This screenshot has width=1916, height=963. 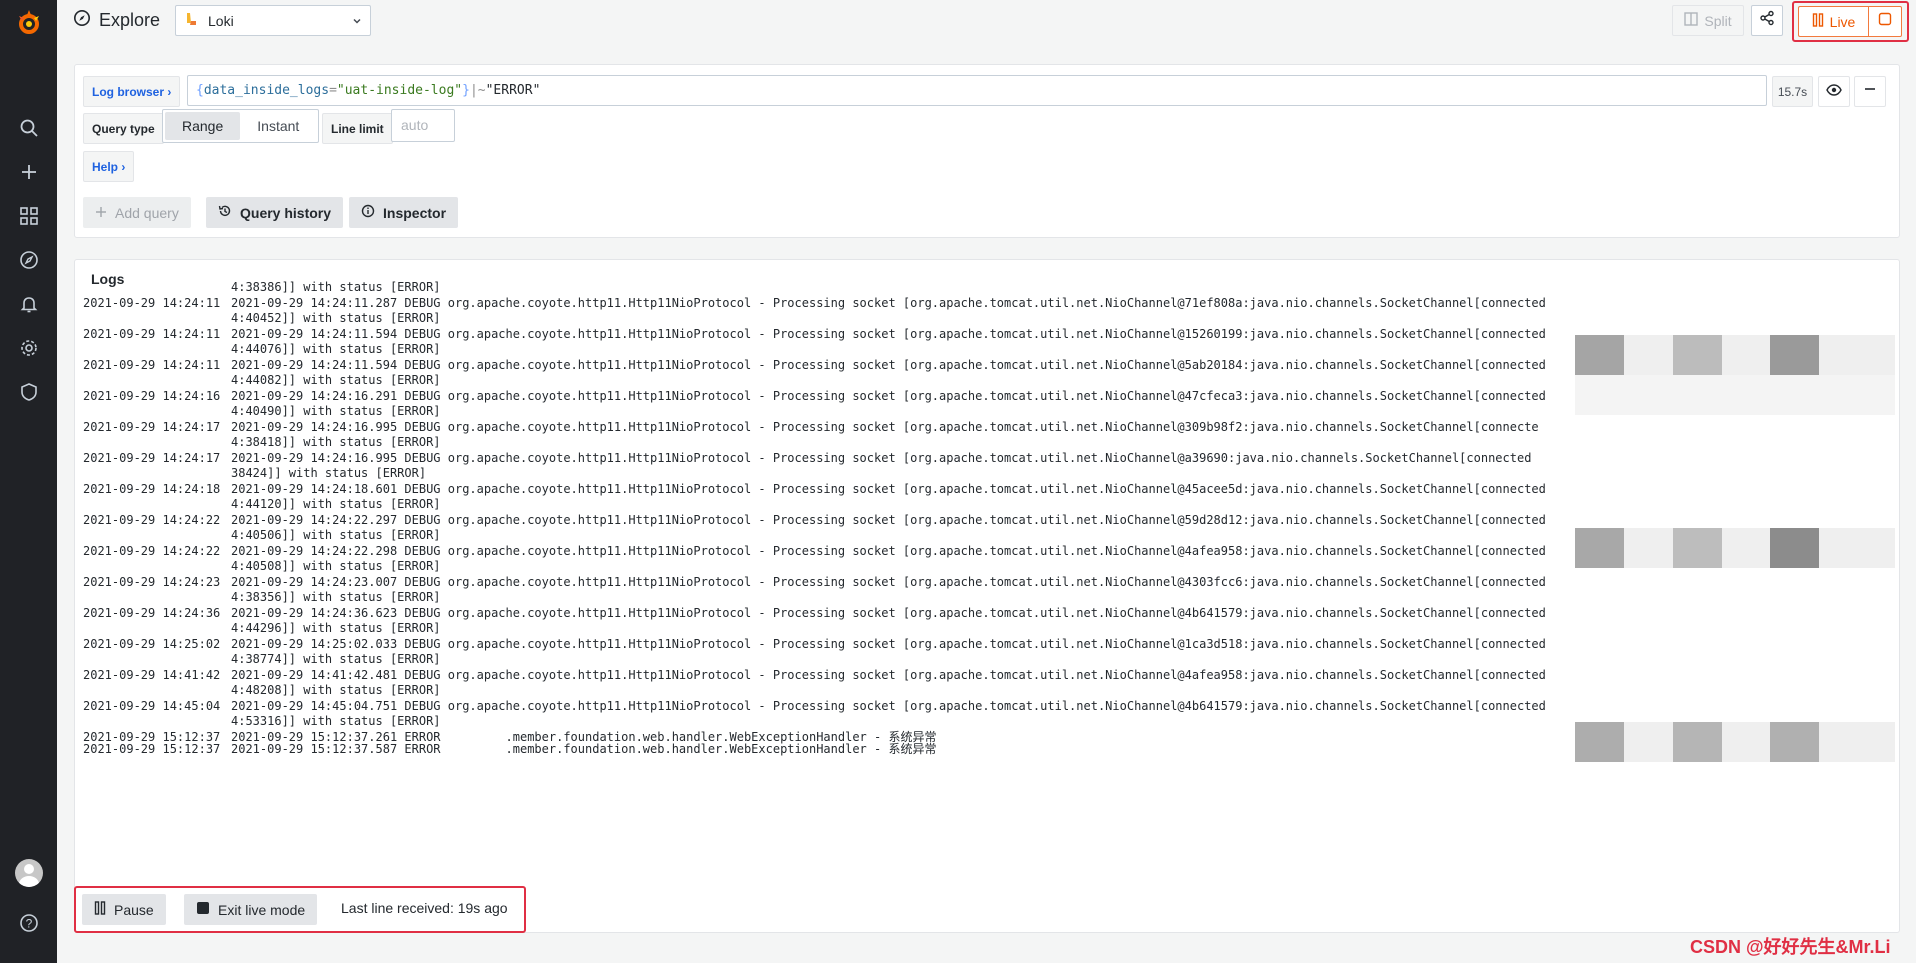 What do you see at coordinates (152, 488) in the screenshot?
I see `log-timestamp: 2021-09-29 14:24:18` at bounding box center [152, 488].